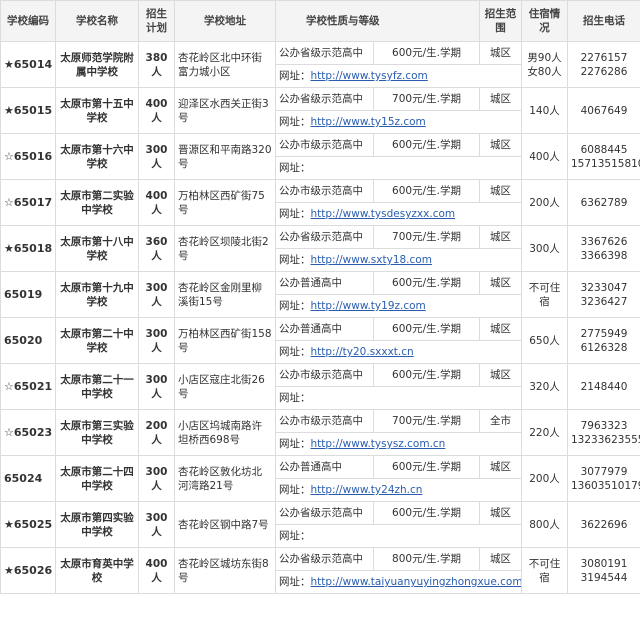 The width and height of the screenshot is (640, 626). I want to click on url-cell: 网址：http://www.ty19z.com, so click(398, 306).